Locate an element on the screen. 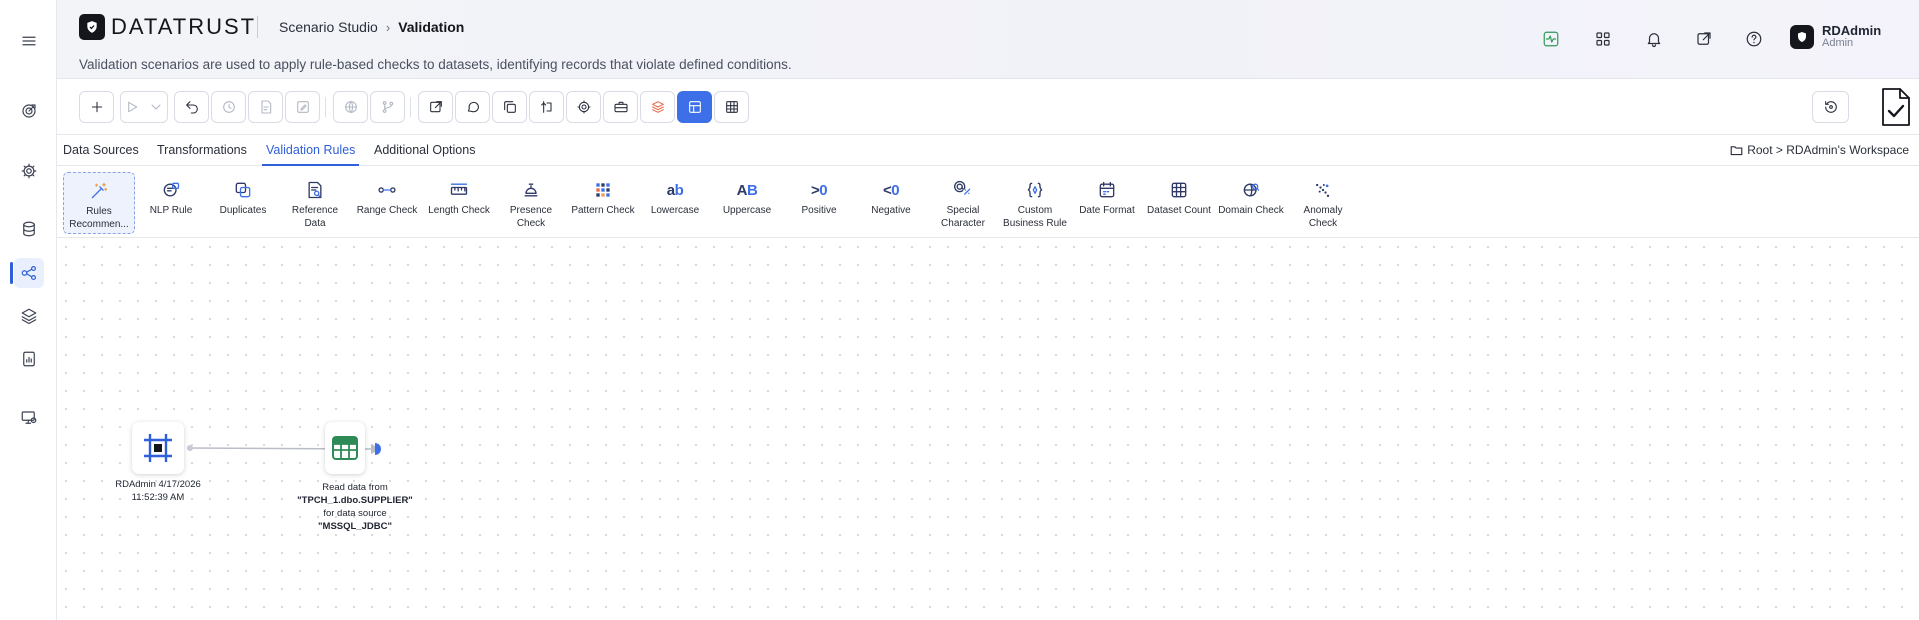 The width and height of the screenshot is (1919, 620). greater-than-zero-icon: >0 is located at coordinates (819, 190).